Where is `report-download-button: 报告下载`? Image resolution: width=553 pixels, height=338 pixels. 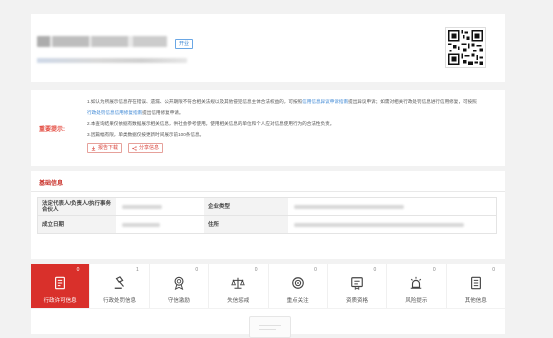 report-download-button: 报告下载 is located at coordinates (105, 148).